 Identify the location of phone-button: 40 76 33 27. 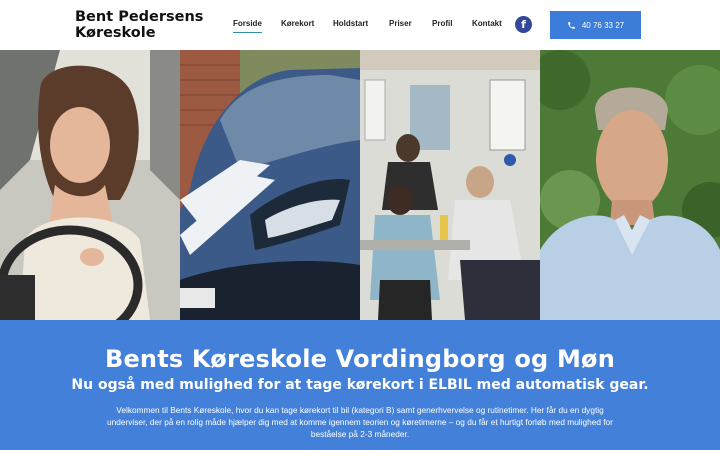
(595, 25).